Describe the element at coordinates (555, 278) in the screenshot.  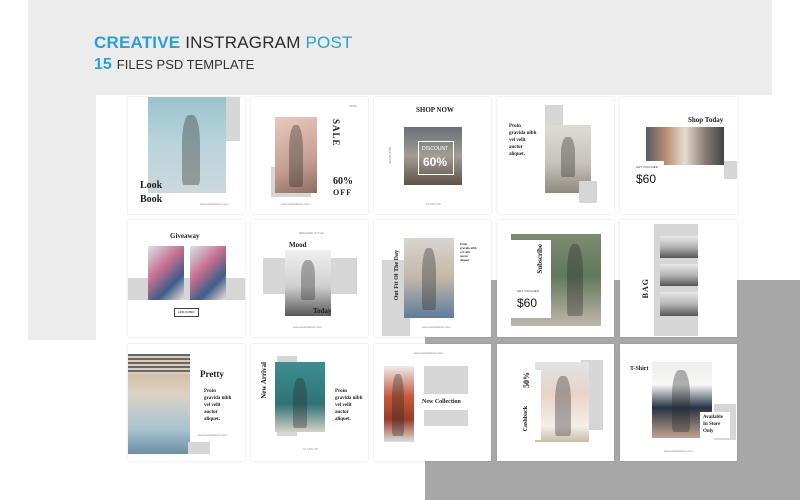
I see `post-subscribe: Subscribe GET VOUCHER $60` at that location.